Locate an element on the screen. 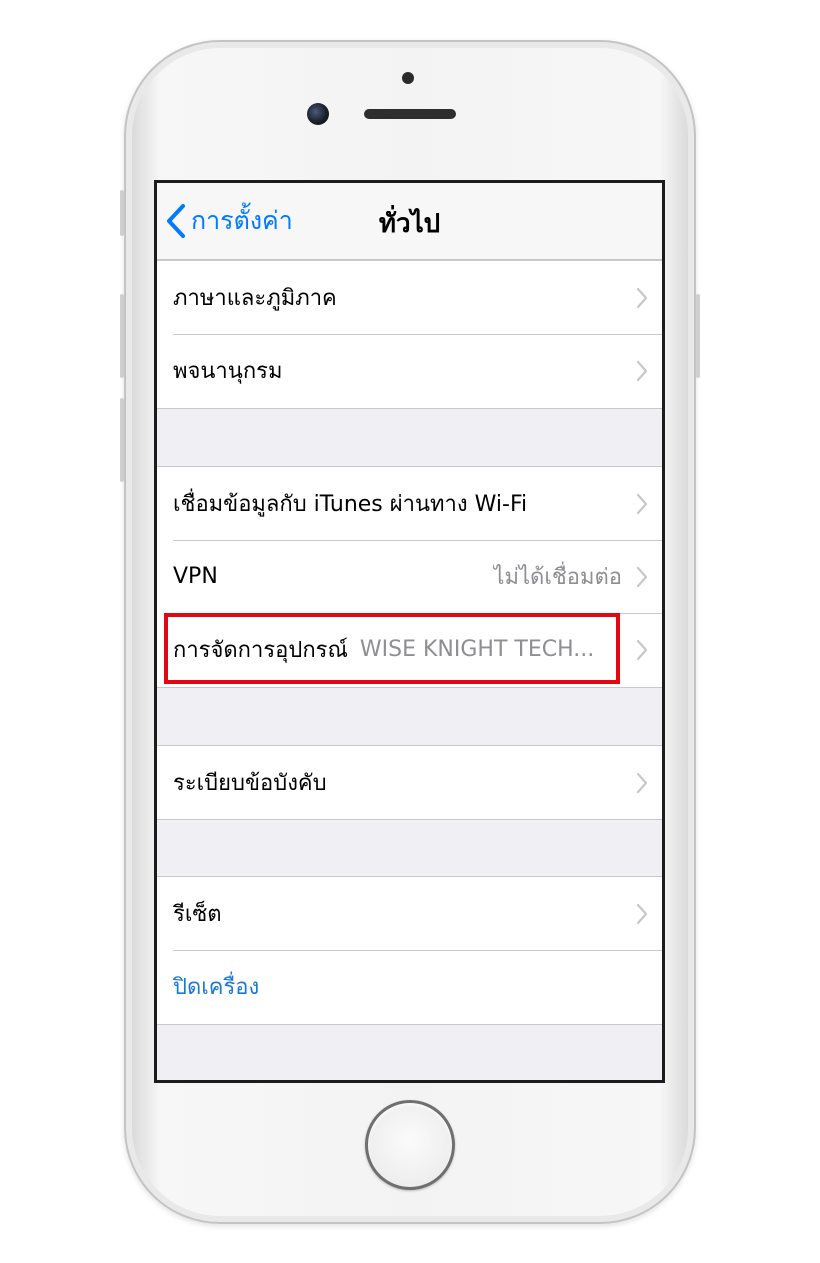 Image resolution: width=820 pixels, height=1263 pixels. list-item-reset: รีเซ็ต is located at coordinates (409, 913).